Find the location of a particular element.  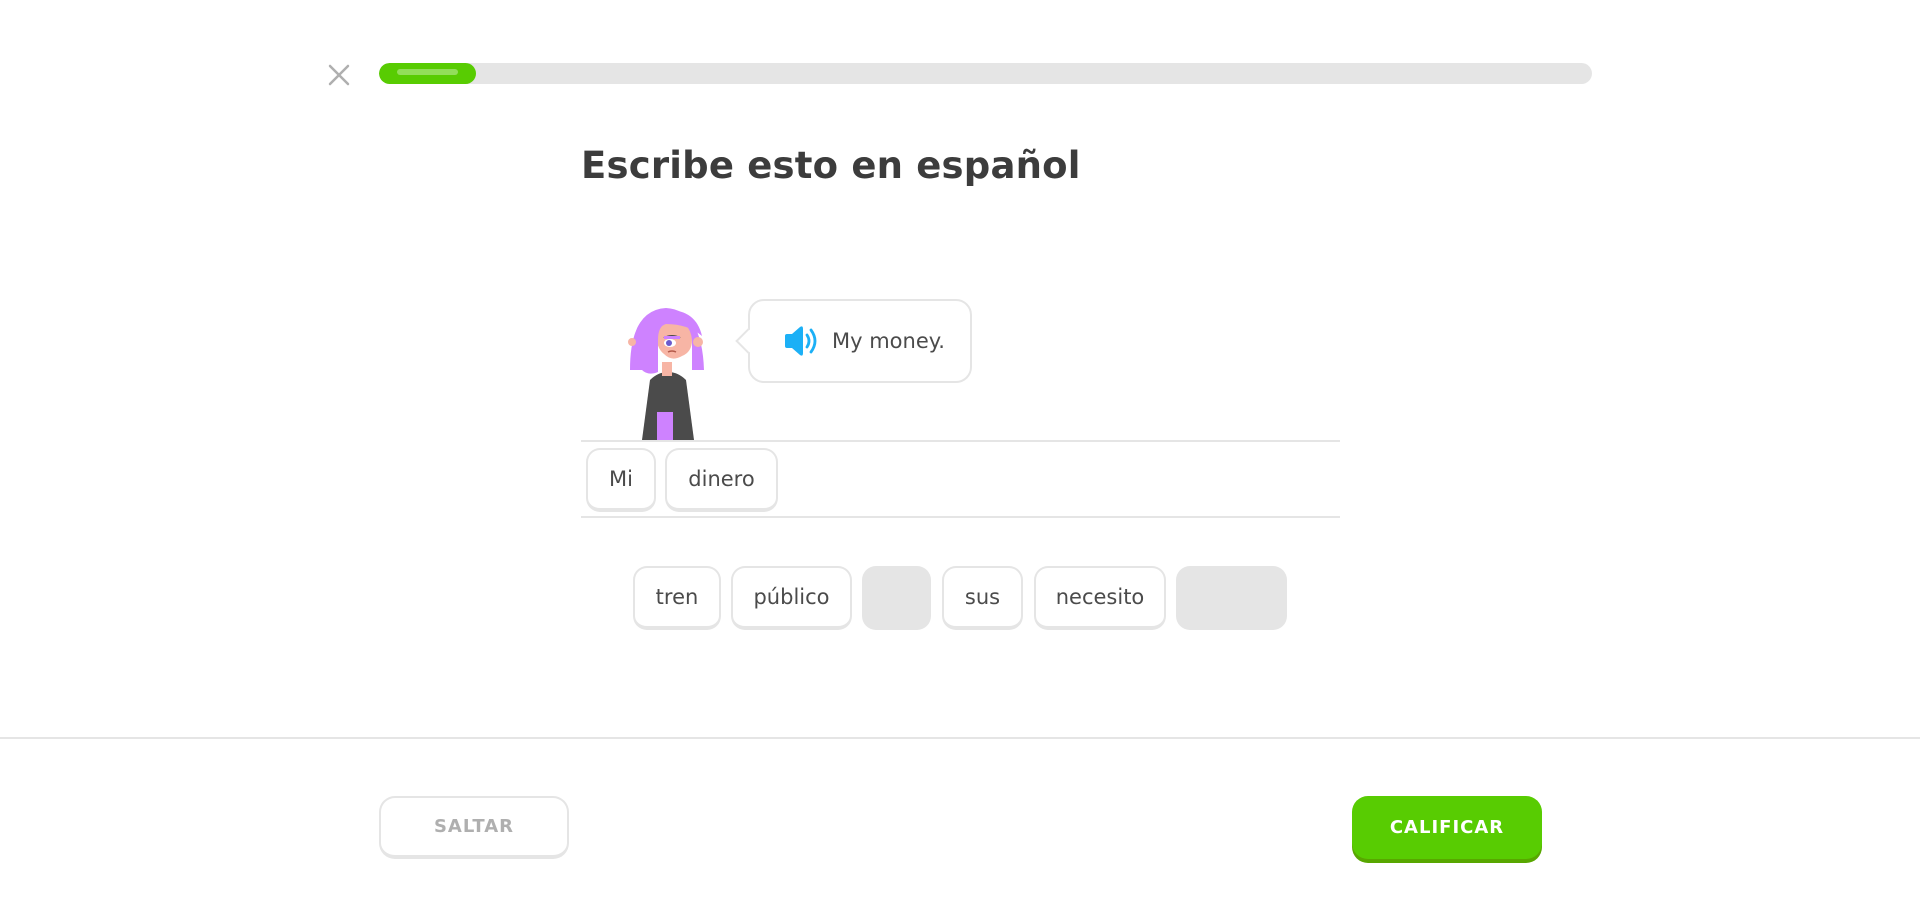

speaker-icon is located at coordinates (801, 341).